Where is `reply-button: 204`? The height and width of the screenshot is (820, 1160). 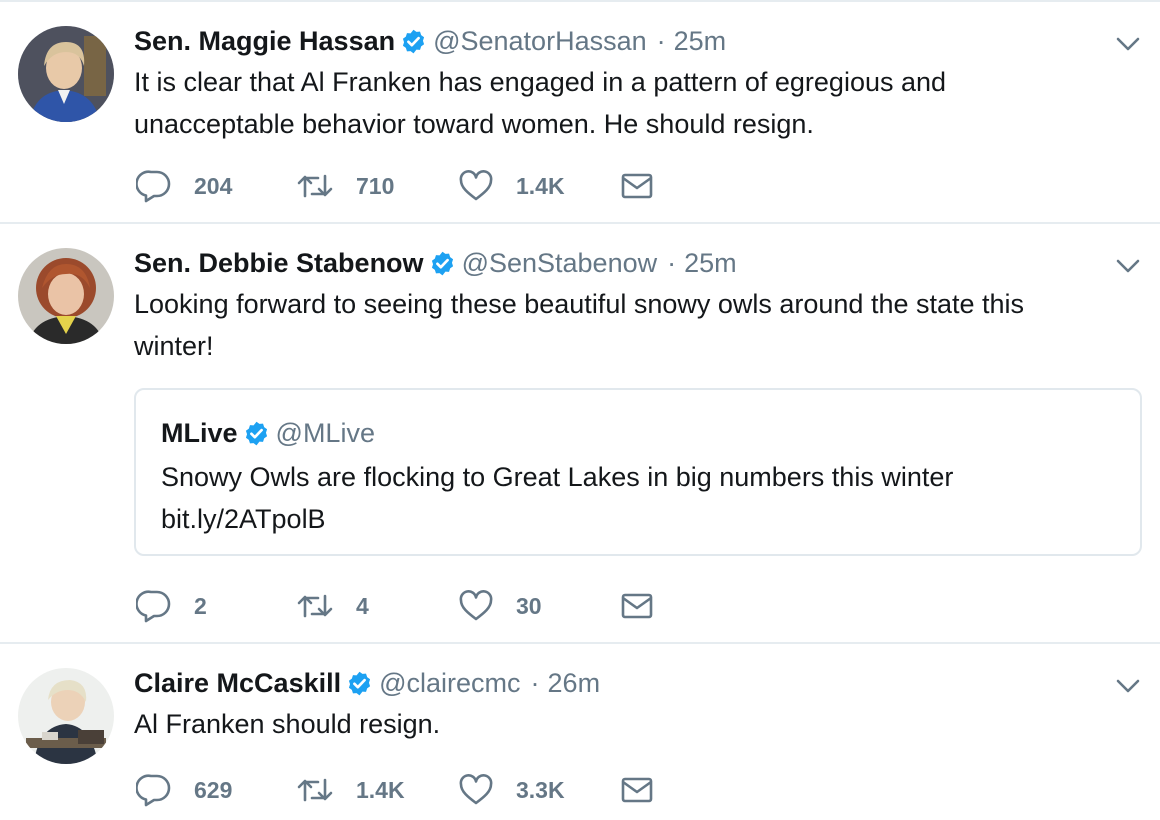
reply-button: 204 is located at coordinates (184, 186).